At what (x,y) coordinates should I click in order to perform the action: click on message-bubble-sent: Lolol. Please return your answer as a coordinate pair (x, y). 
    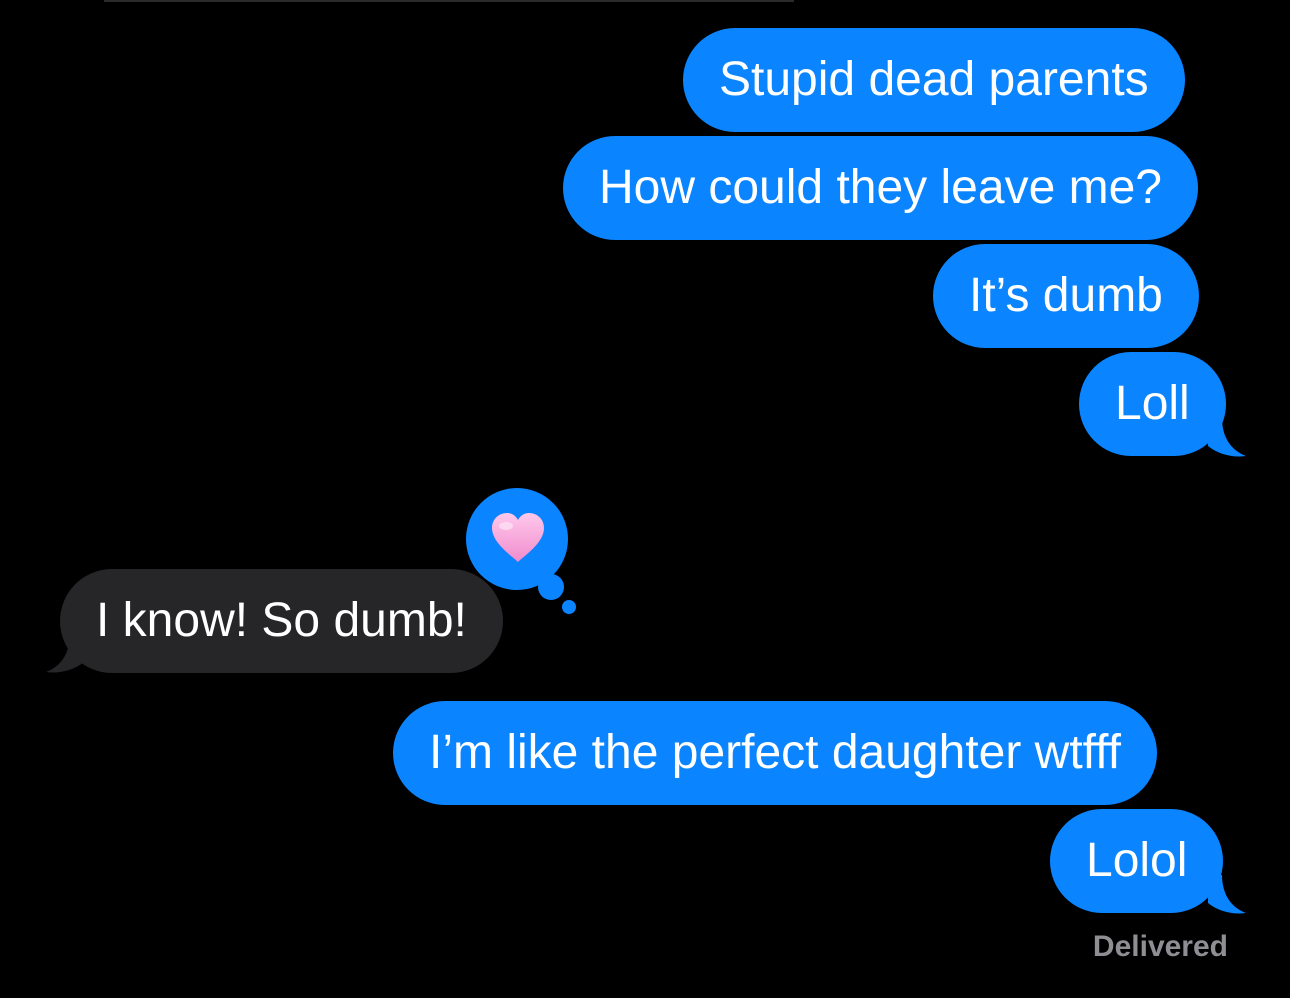
    Looking at the image, I should click on (1137, 861).